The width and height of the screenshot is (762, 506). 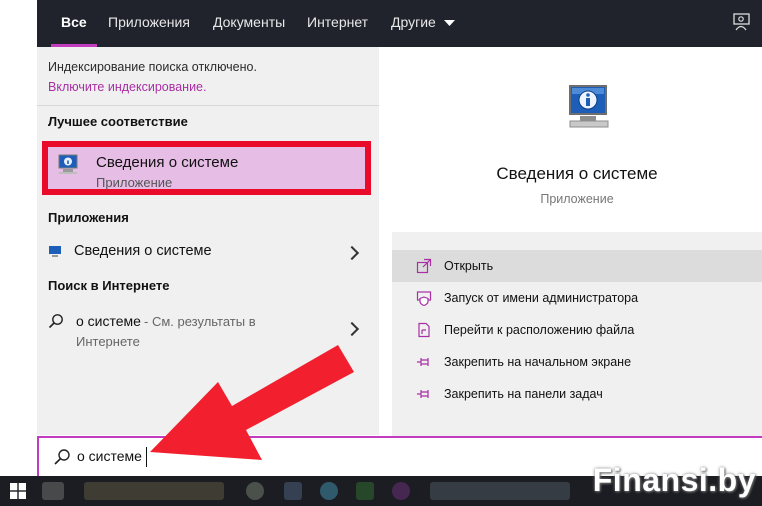 I want to click on best-match-subtitle: Приложение, so click(x=134, y=182).